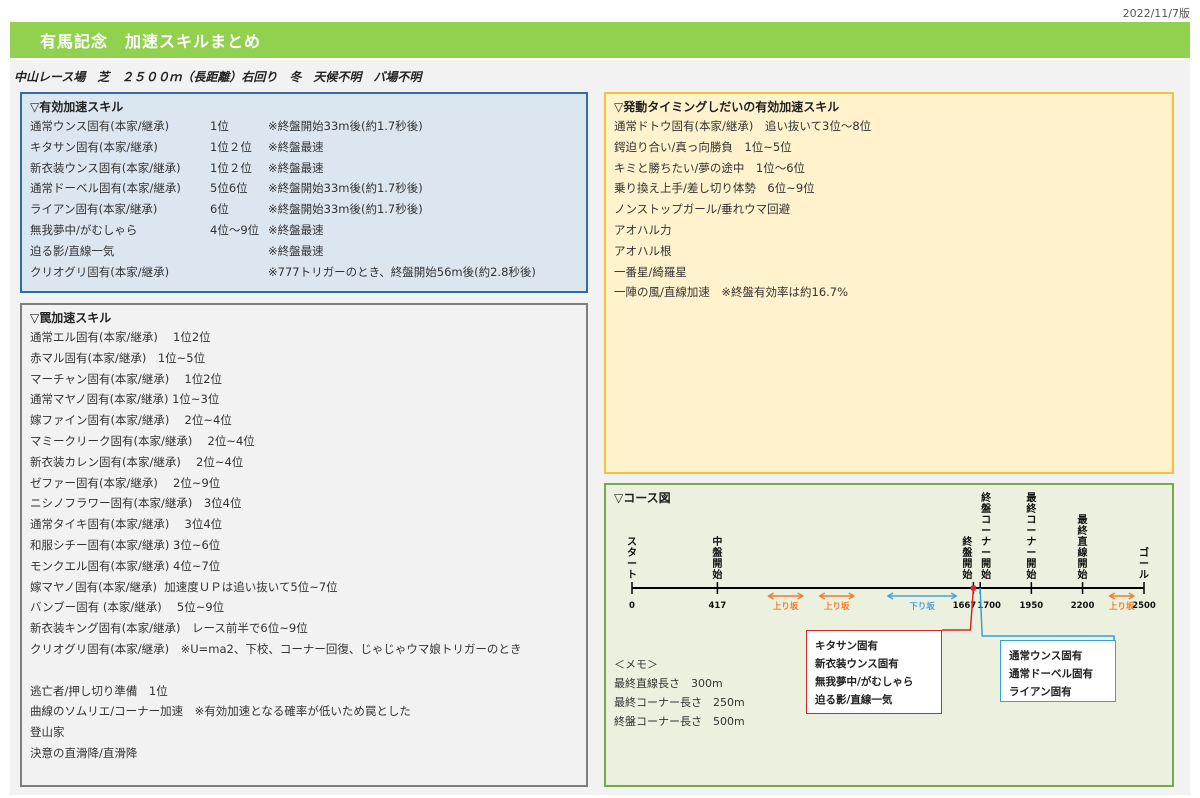 The image size is (1200, 798). Describe the element at coordinates (922, 606) in the screenshot. I see `slope-label: 下り坂` at that location.